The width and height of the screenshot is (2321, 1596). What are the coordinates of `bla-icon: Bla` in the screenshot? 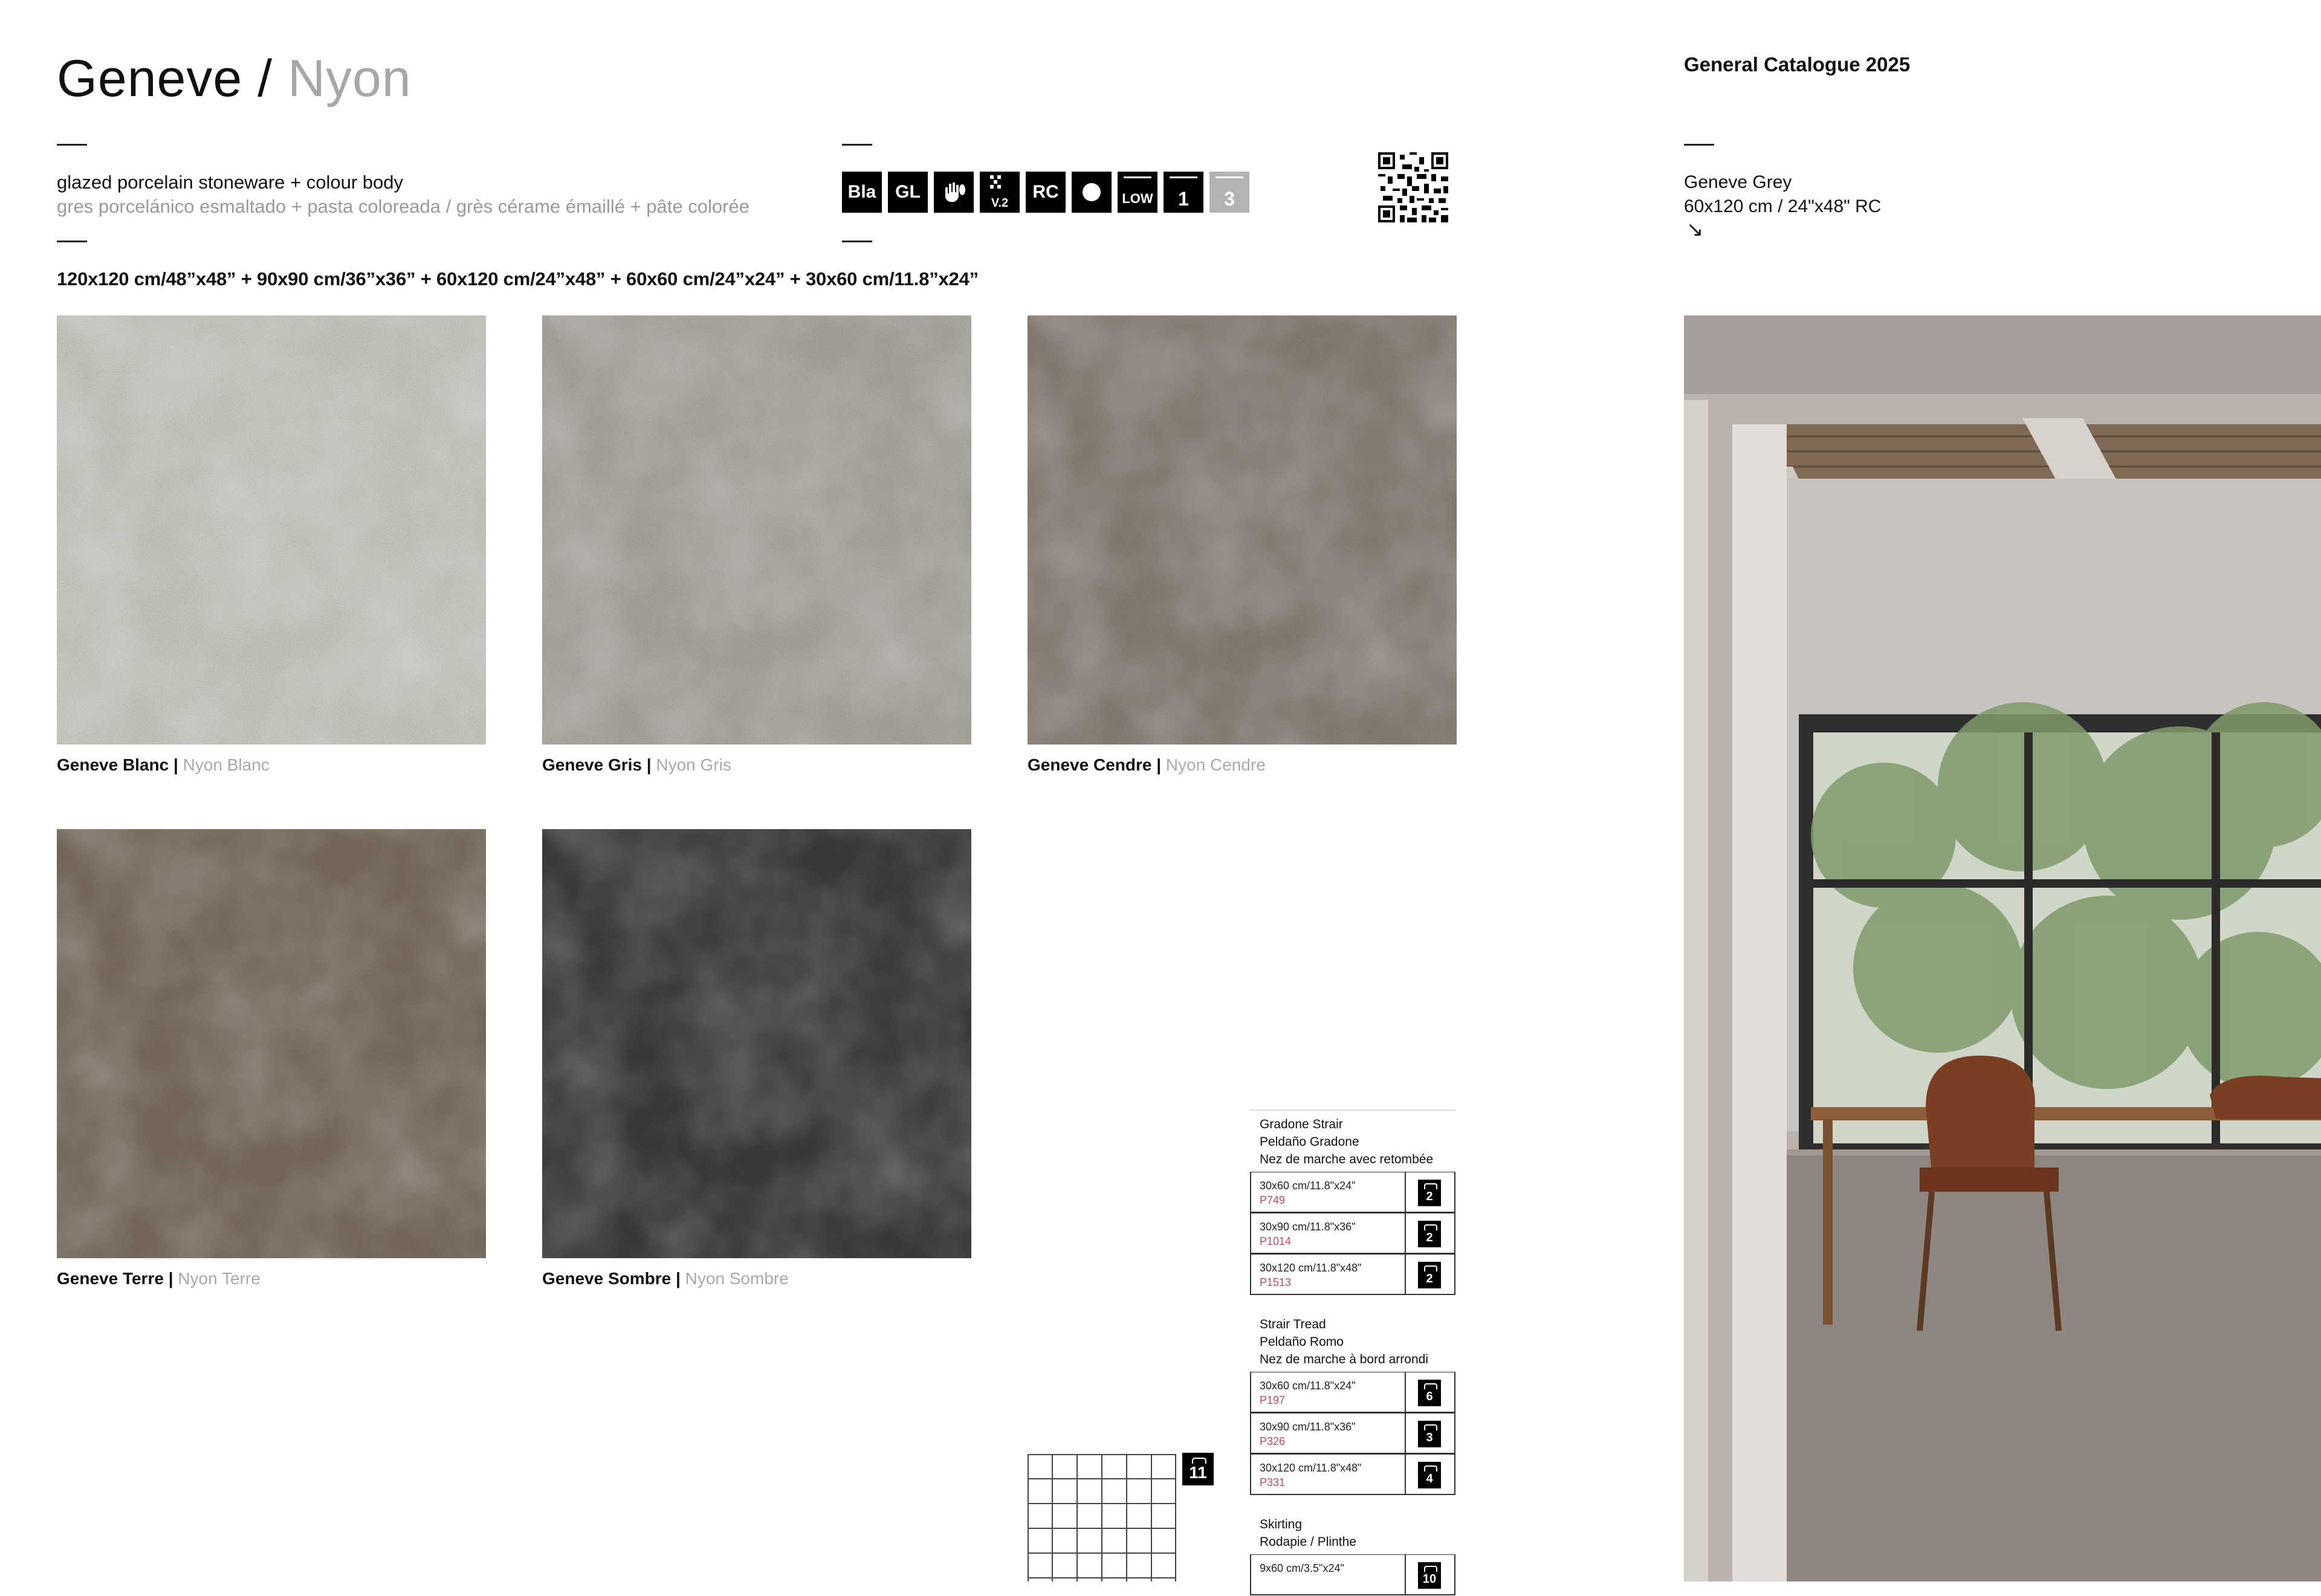 It's located at (862, 192).